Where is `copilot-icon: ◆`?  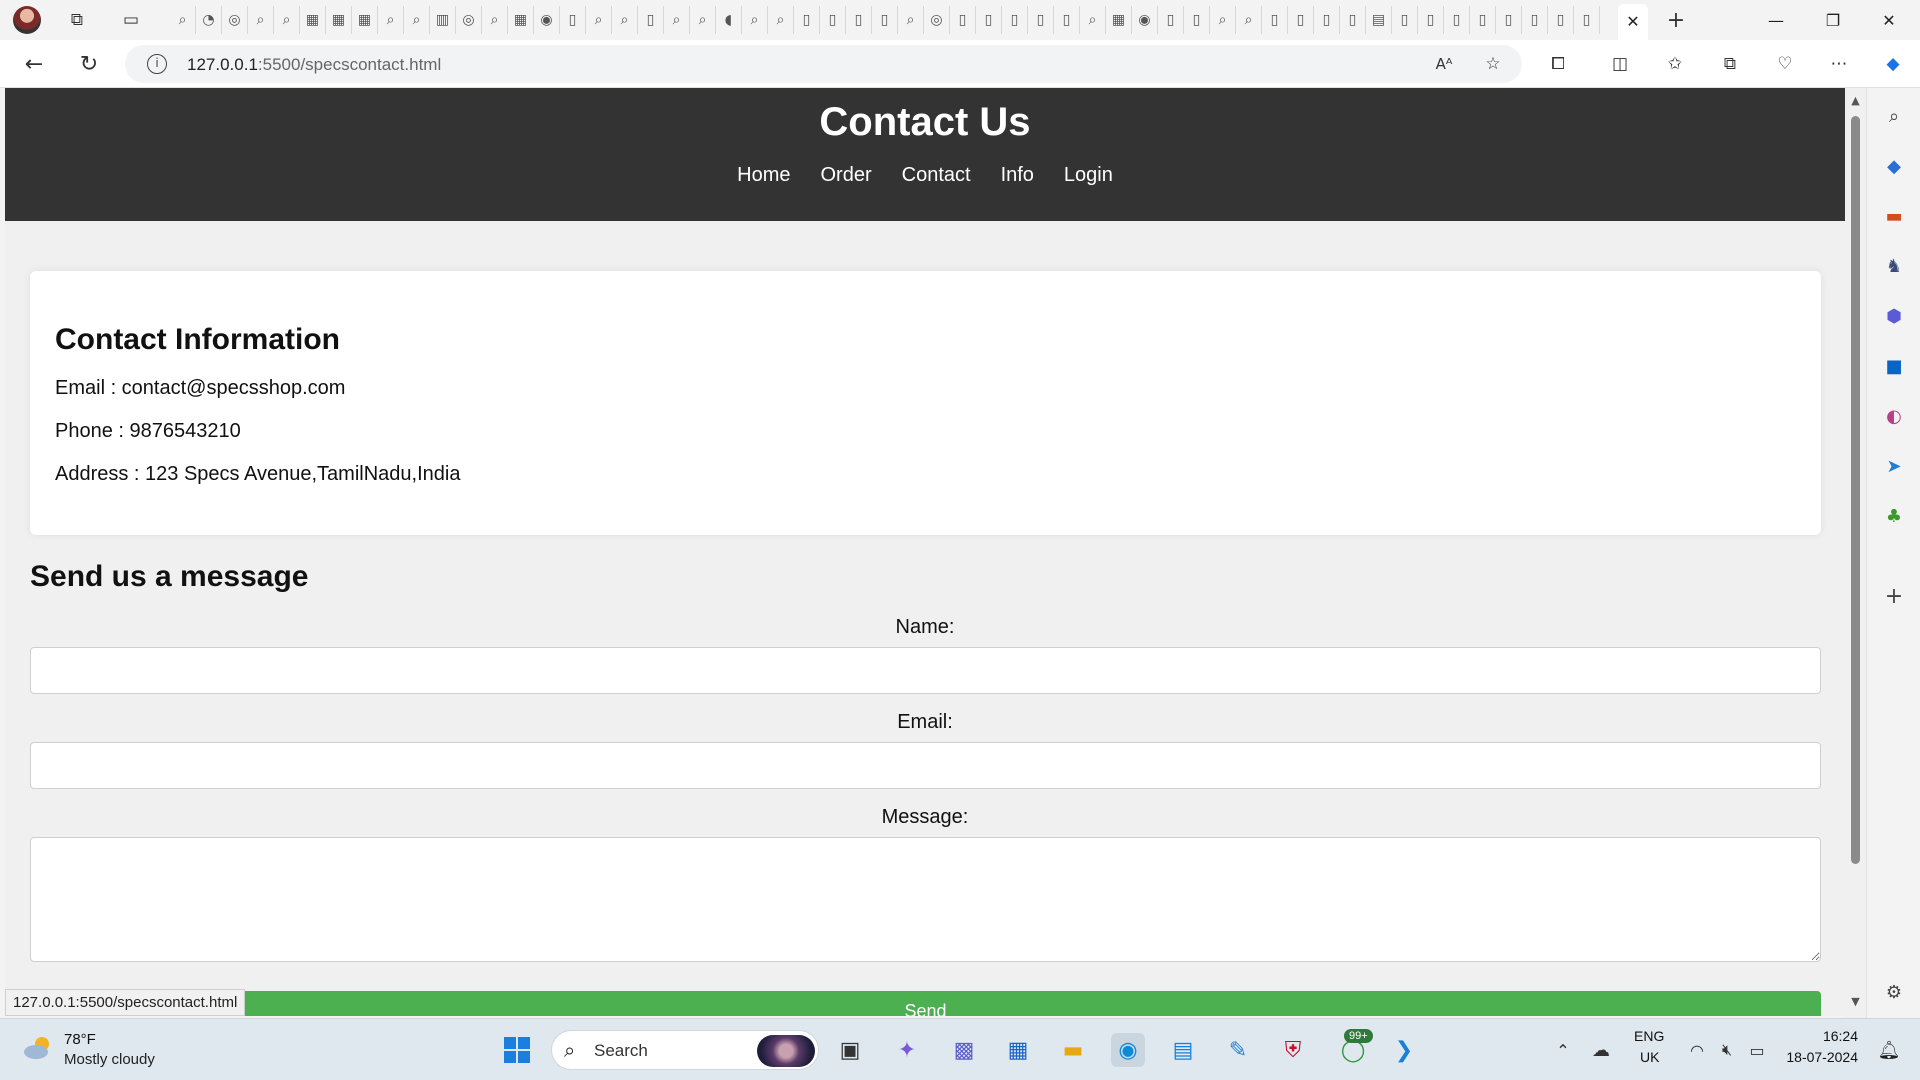 copilot-icon: ◆ is located at coordinates (1893, 64).